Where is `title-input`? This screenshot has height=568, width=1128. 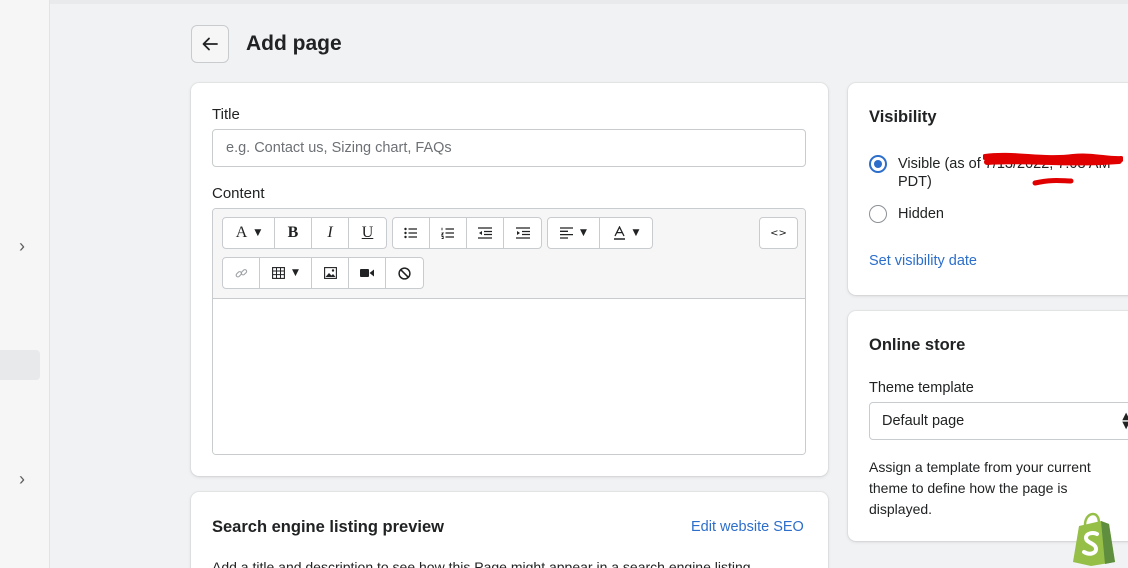
title-input is located at coordinates (509, 148).